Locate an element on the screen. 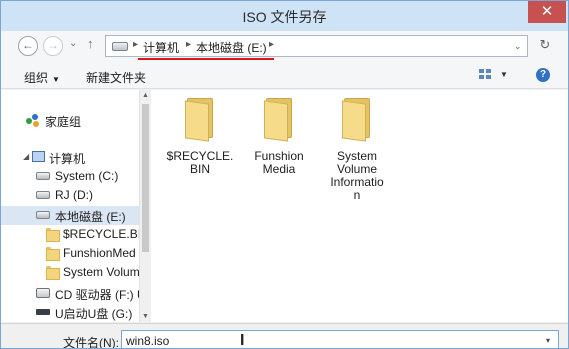 The width and height of the screenshot is (569, 349). sidebar-item-homegroup: 家庭组 is located at coordinates (70, 120).